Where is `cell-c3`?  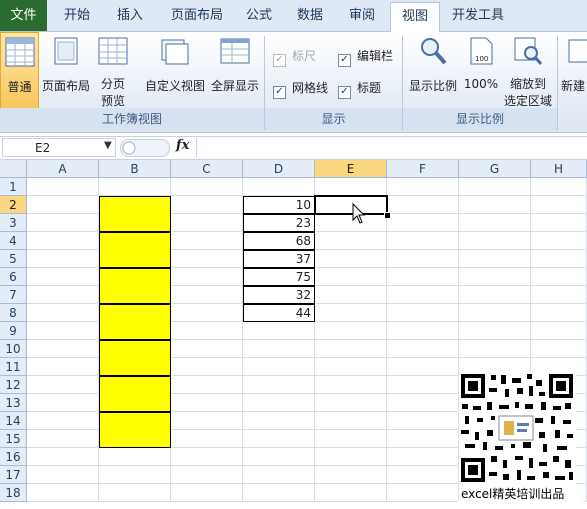
cell-c3 is located at coordinates (207, 223).